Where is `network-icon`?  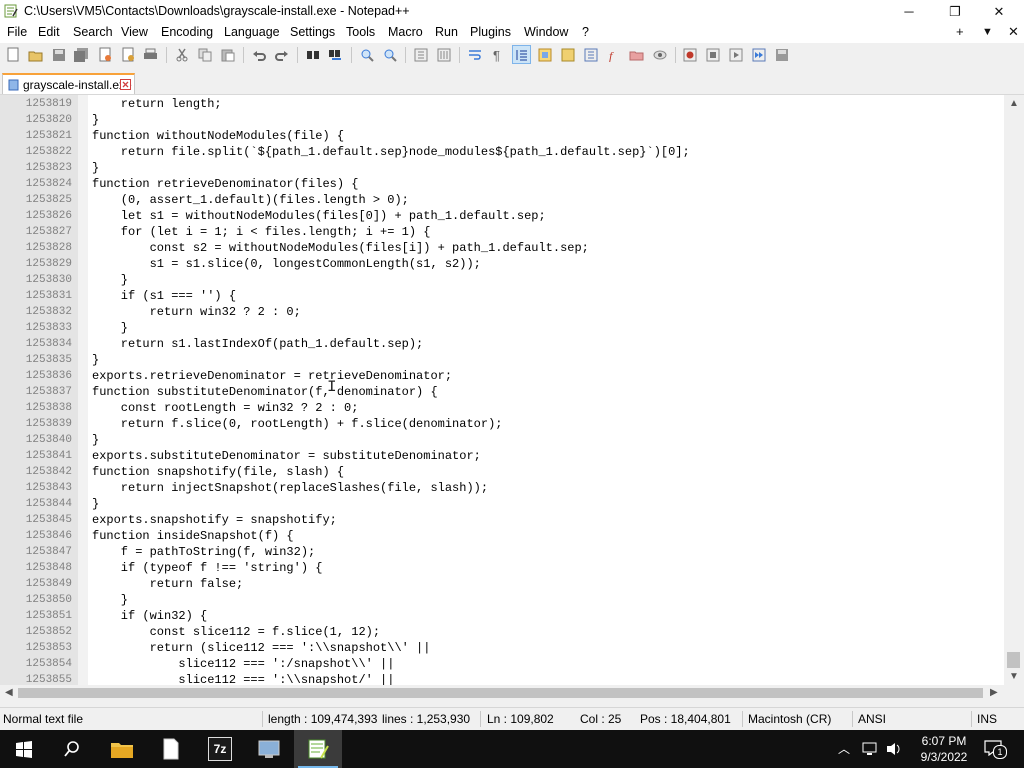
network-icon is located at coordinates (870, 749).